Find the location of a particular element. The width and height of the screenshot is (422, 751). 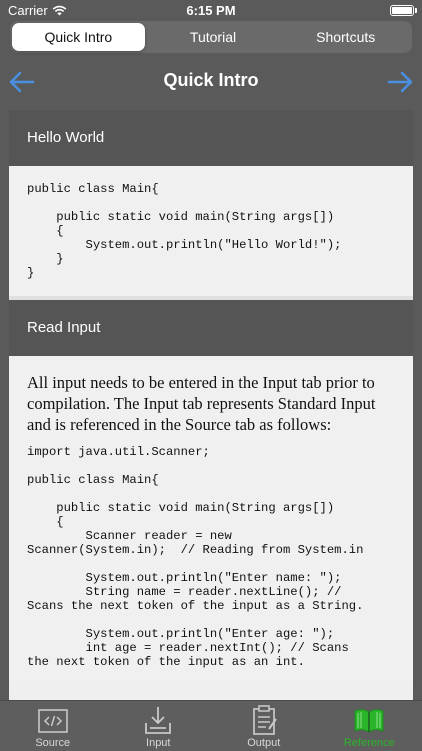

segment-tutorial: Tutorial is located at coordinates (213, 37).